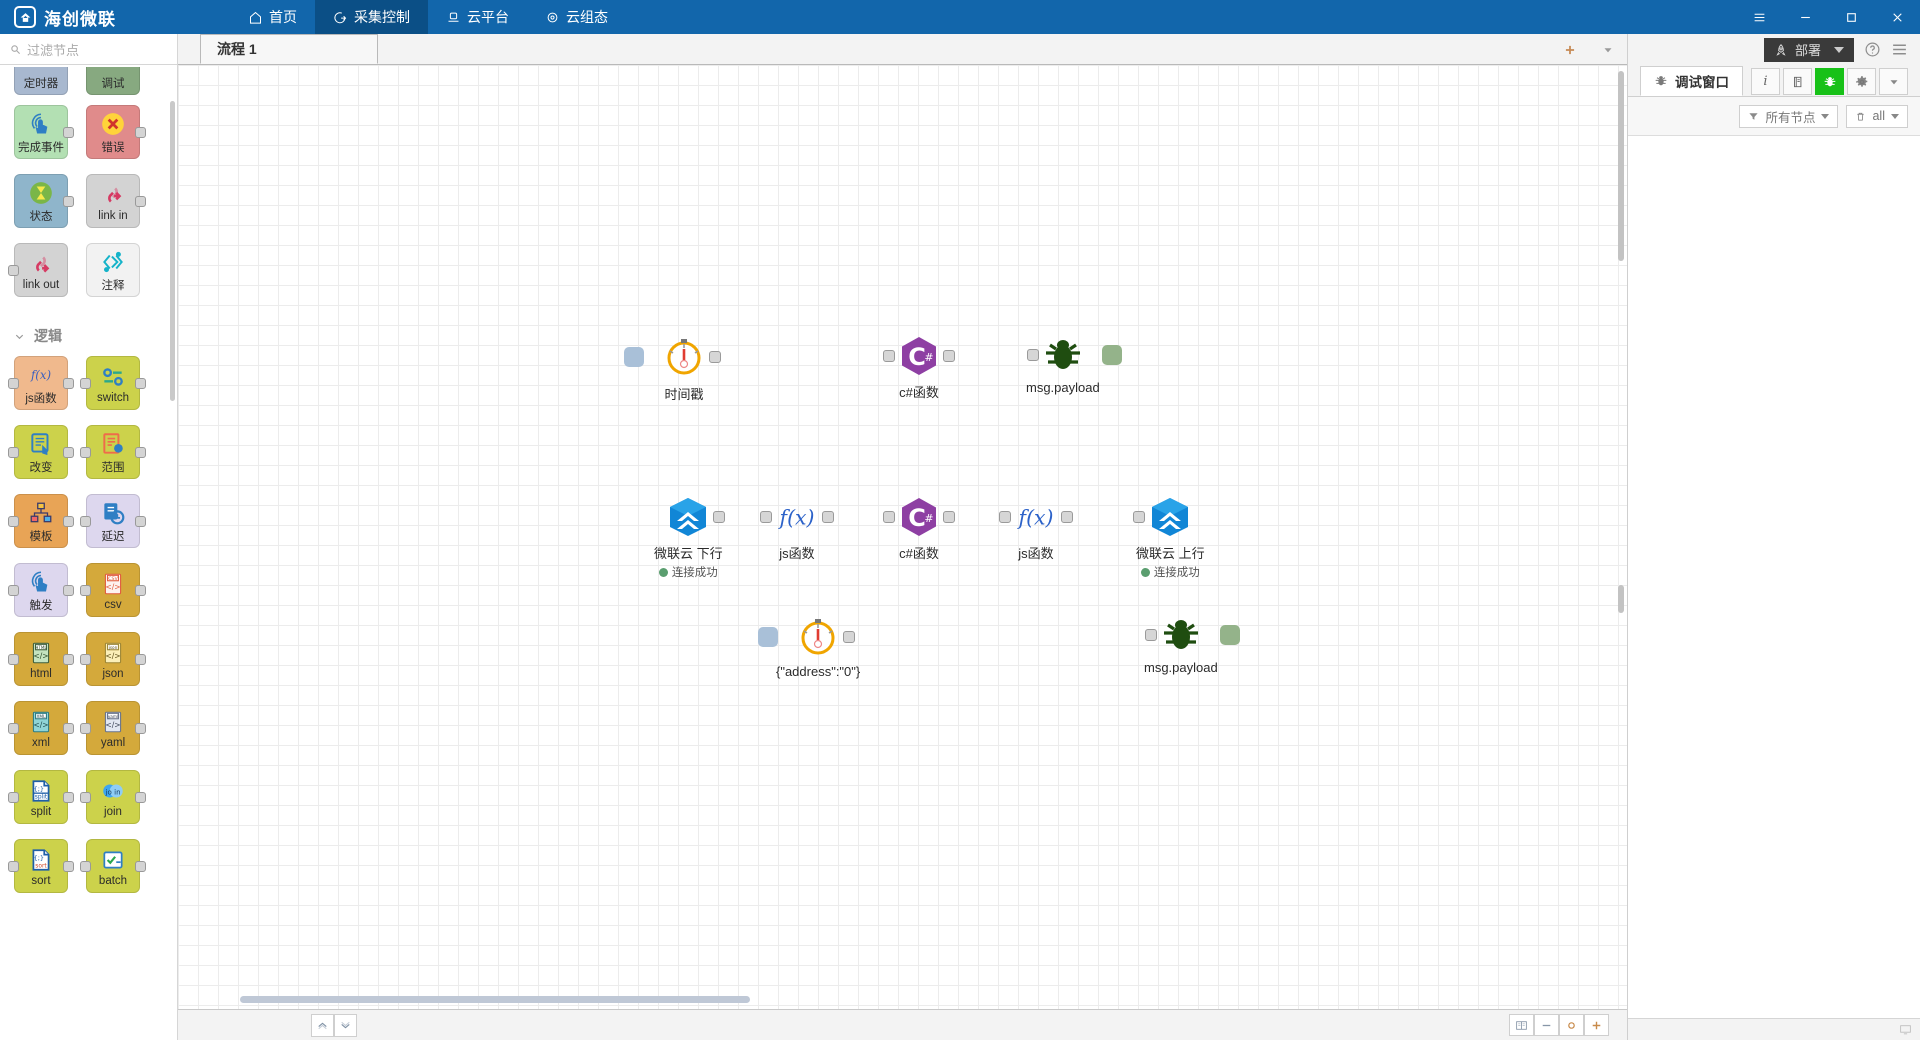  Describe the element at coordinates (113, 590) in the screenshot. I see `palette-node-csv: CSV </> csv` at that location.